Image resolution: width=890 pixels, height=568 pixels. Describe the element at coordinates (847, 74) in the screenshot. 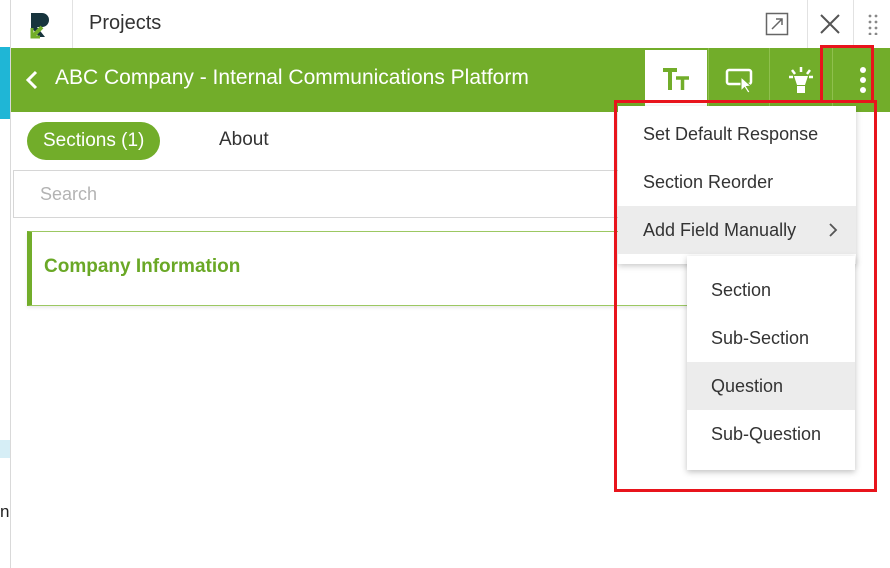

I see `highlight-box-more-button` at that location.